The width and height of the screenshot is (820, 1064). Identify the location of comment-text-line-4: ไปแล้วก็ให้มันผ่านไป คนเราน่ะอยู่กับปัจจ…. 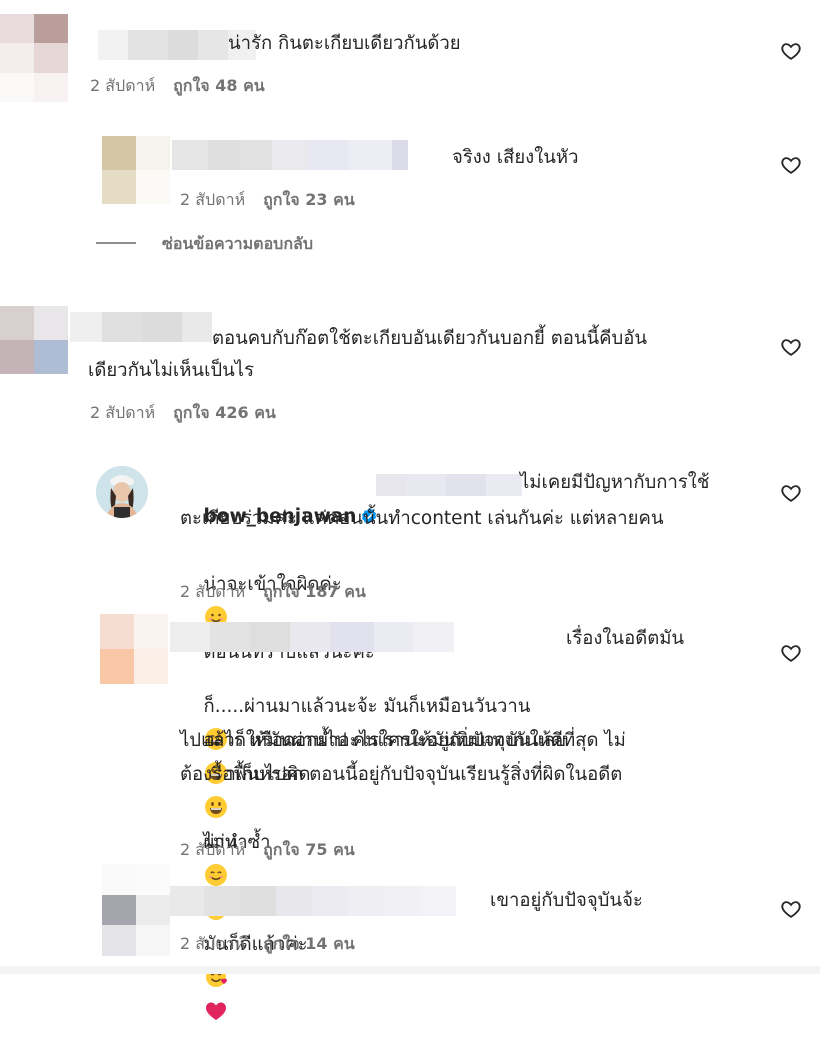
(403, 740).